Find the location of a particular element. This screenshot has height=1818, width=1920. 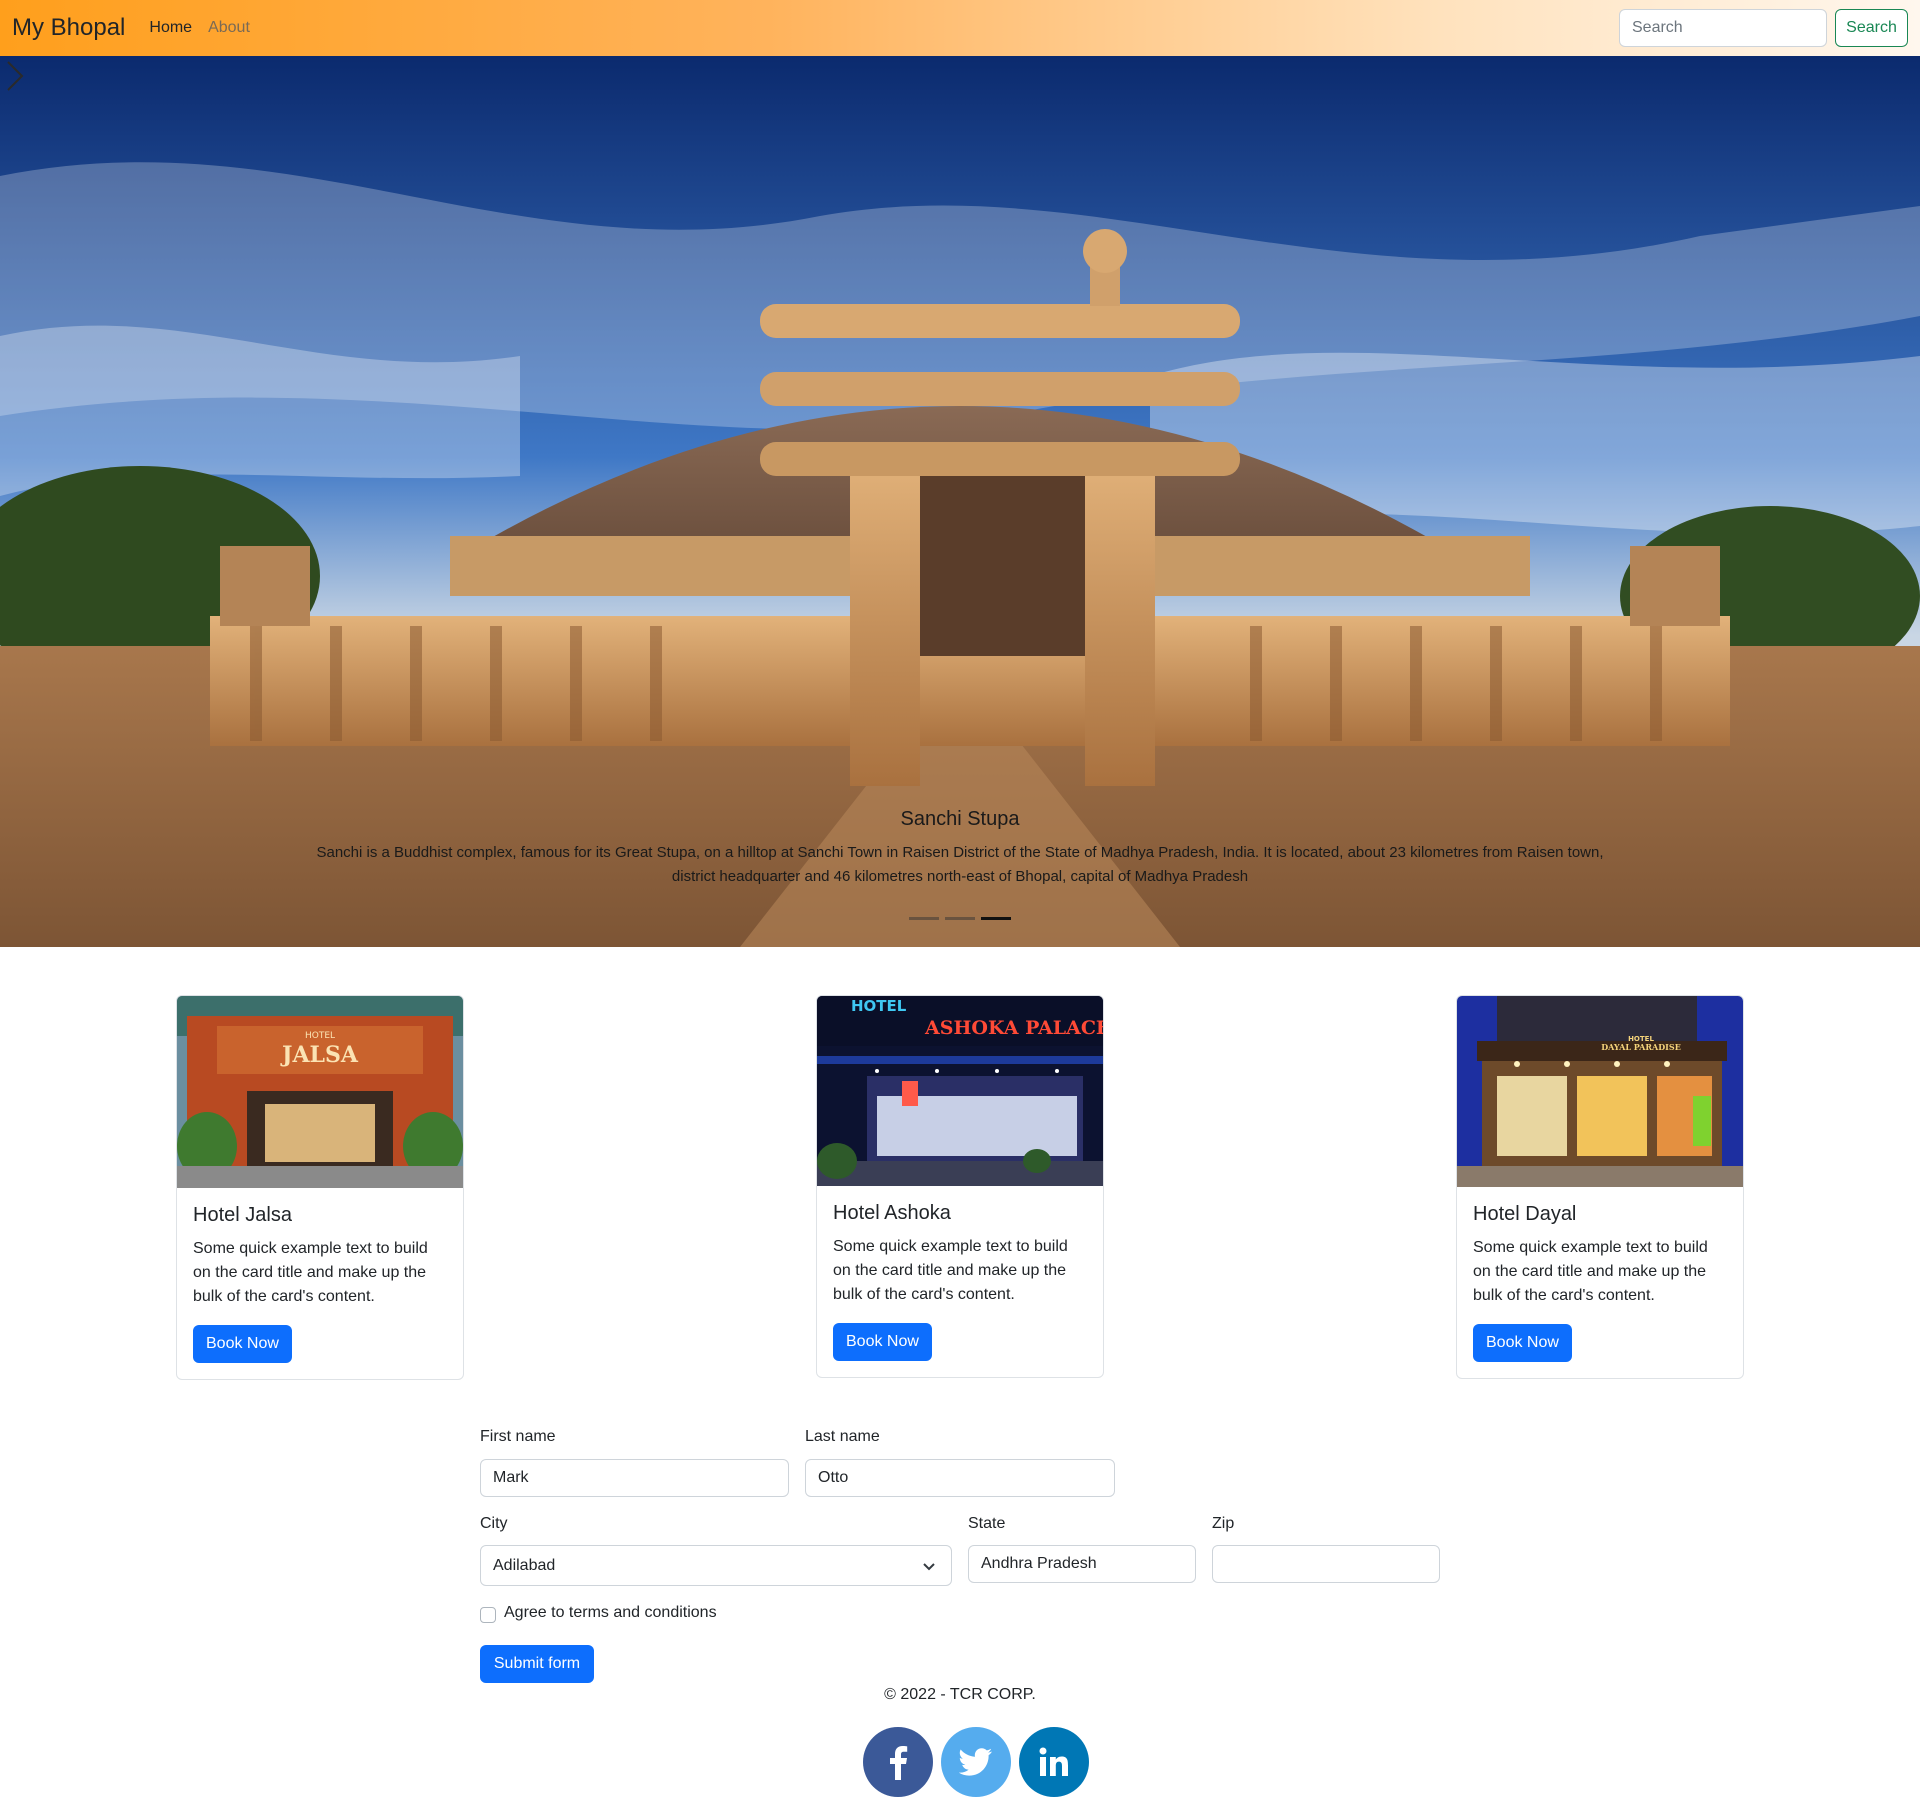

search-input is located at coordinates (1723, 28).